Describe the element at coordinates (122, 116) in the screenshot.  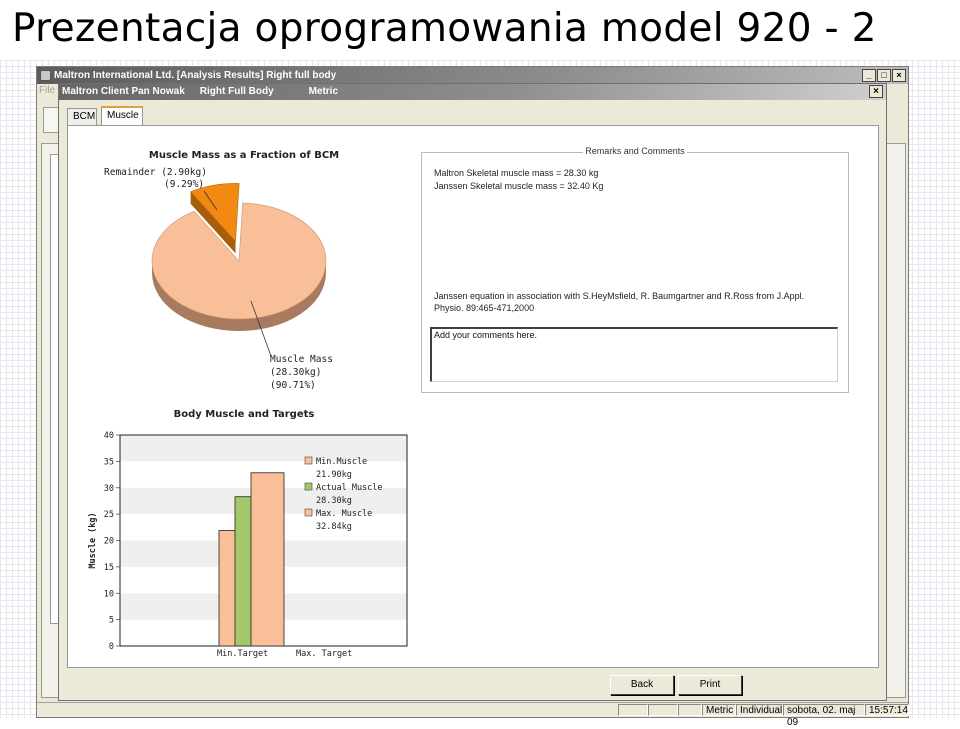
I see `tab-muscle: Muscle` at that location.